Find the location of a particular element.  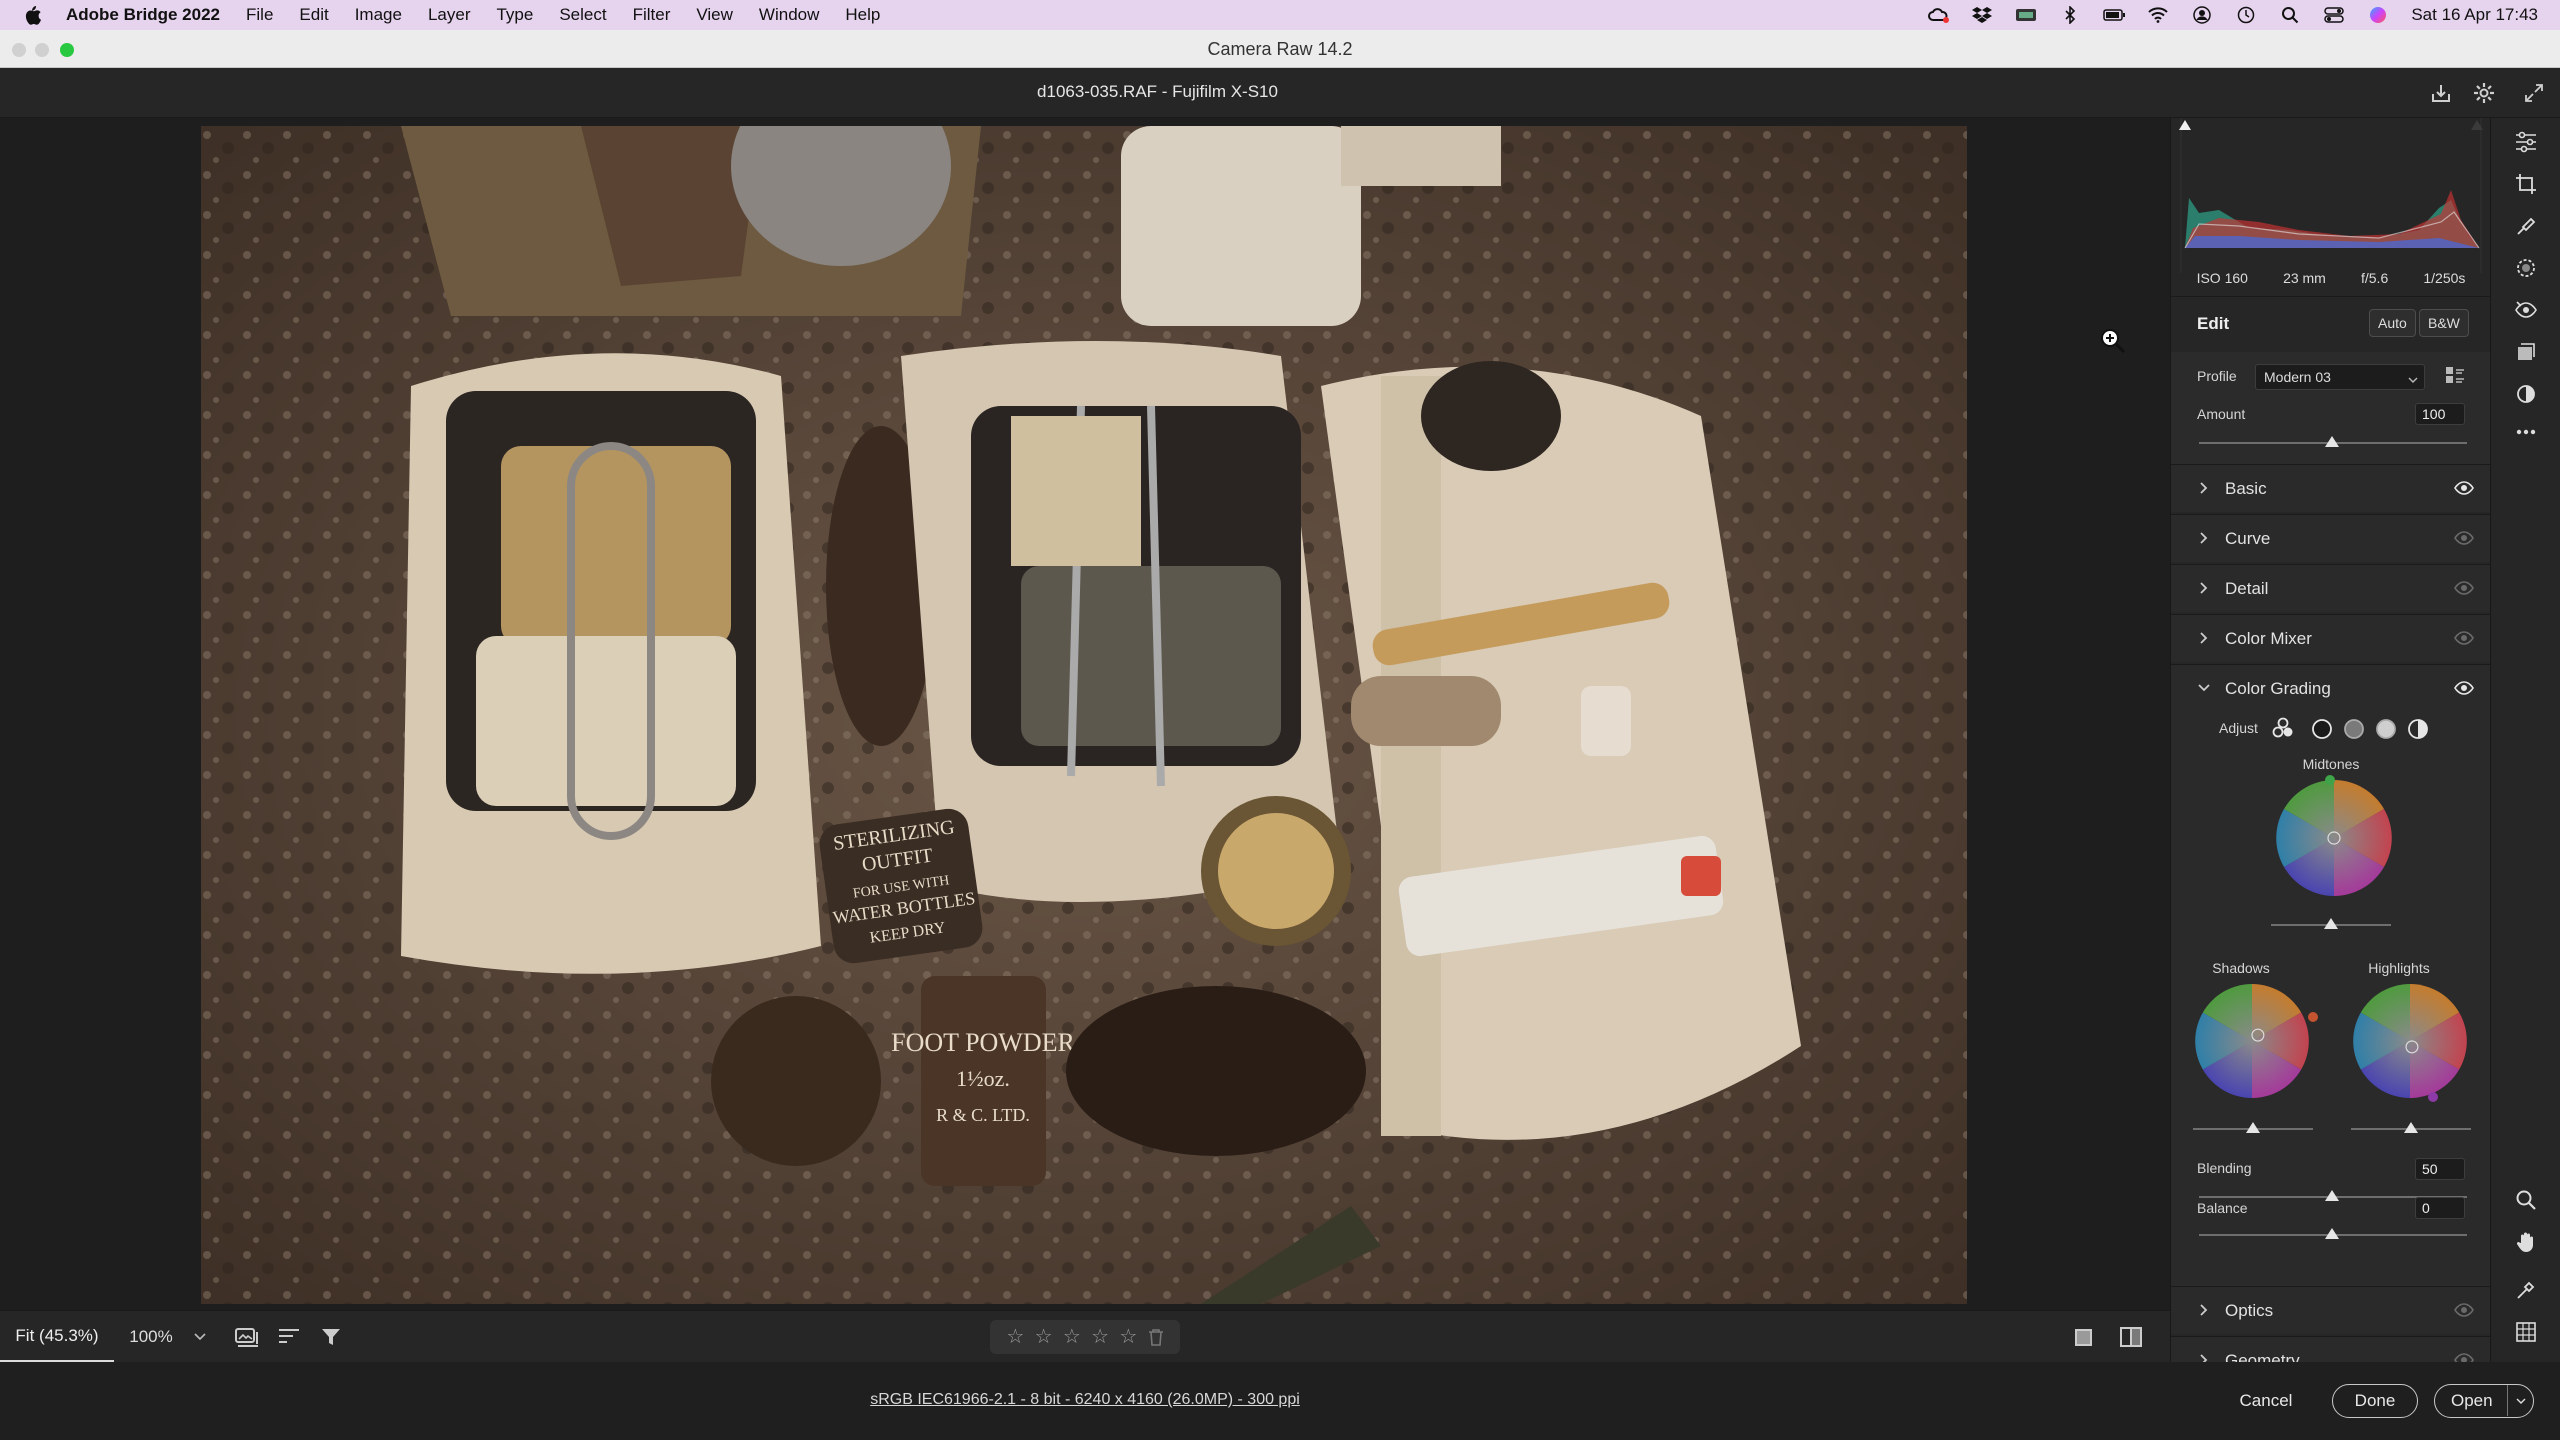

zoom-dropdown-icon is located at coordinates (200, 1337).